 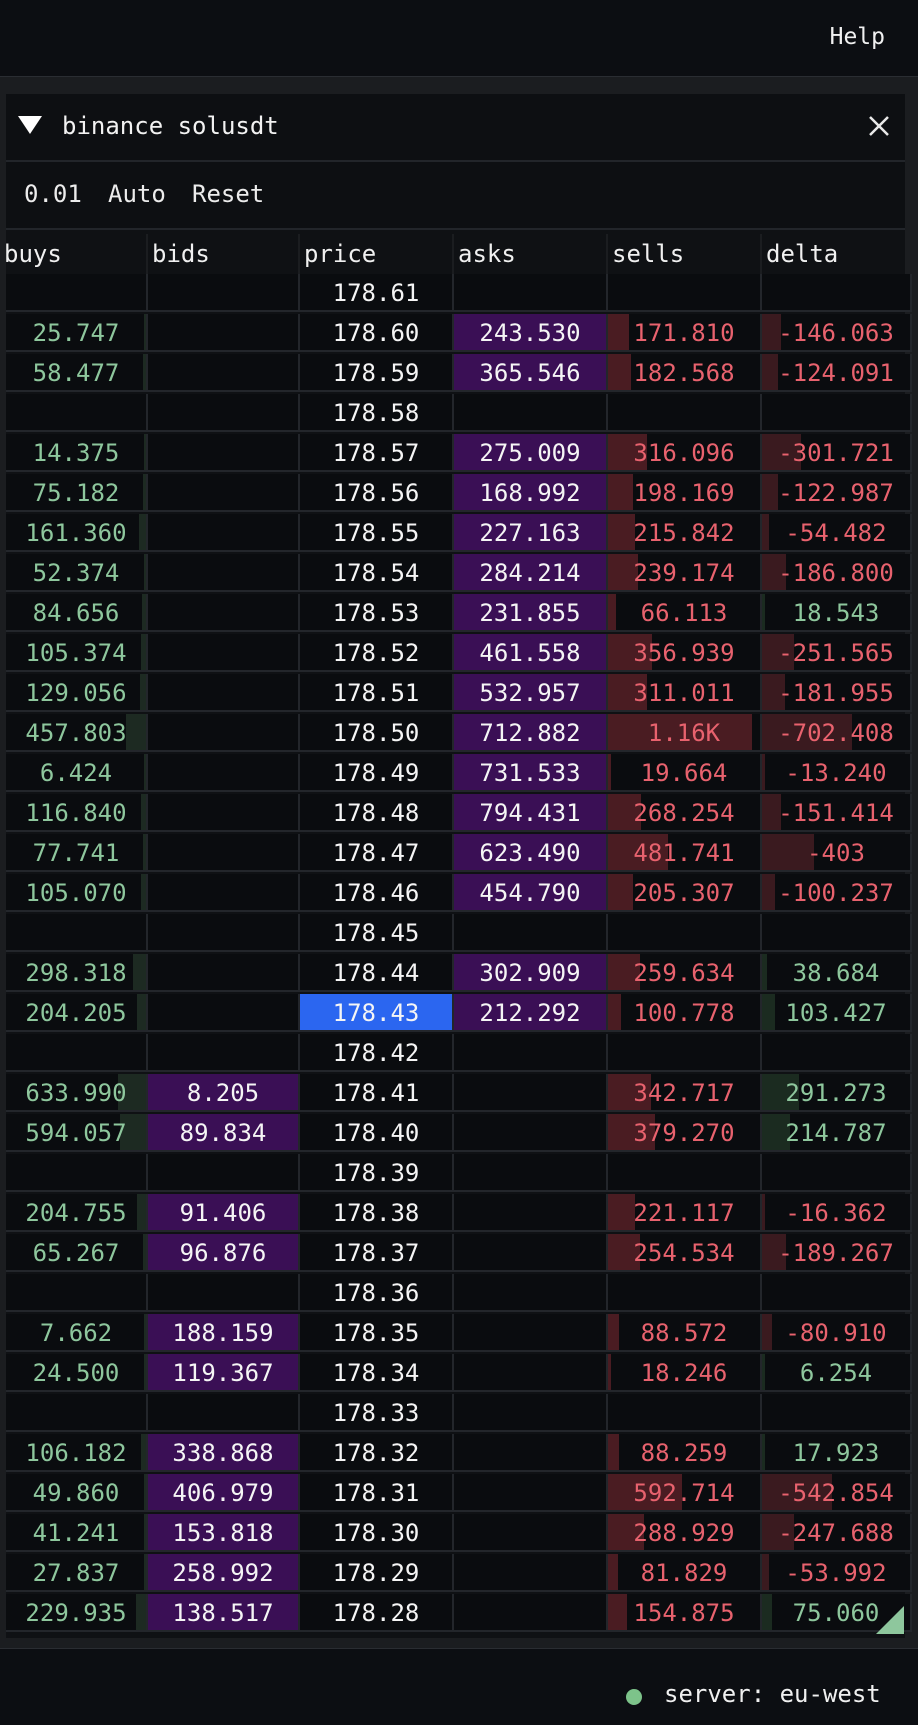 I want to click on delta-cell: -54.482, so click(x=837, y=533).